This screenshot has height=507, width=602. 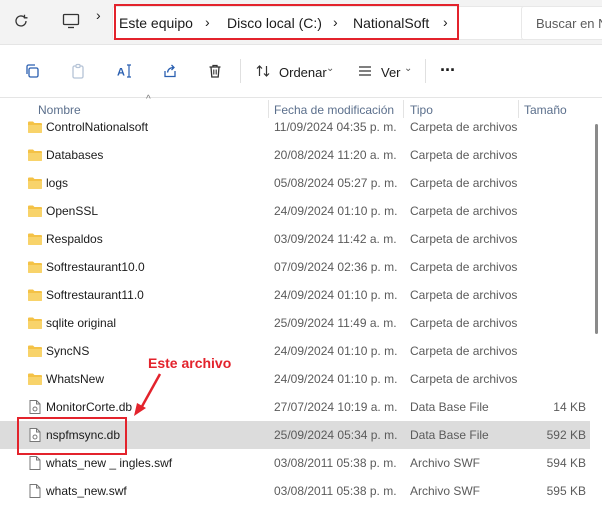 What do you see at coordinates (596, 229) in the screenshot?
I see `scrollbar-thumb` at bounding box center [596, 229].